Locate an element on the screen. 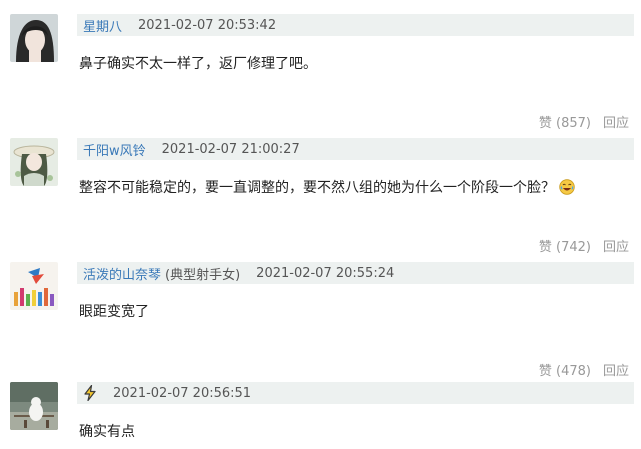 This screenshot has width=641, height=449. laughing-emoji-icon is located at coordinates (567, 189).